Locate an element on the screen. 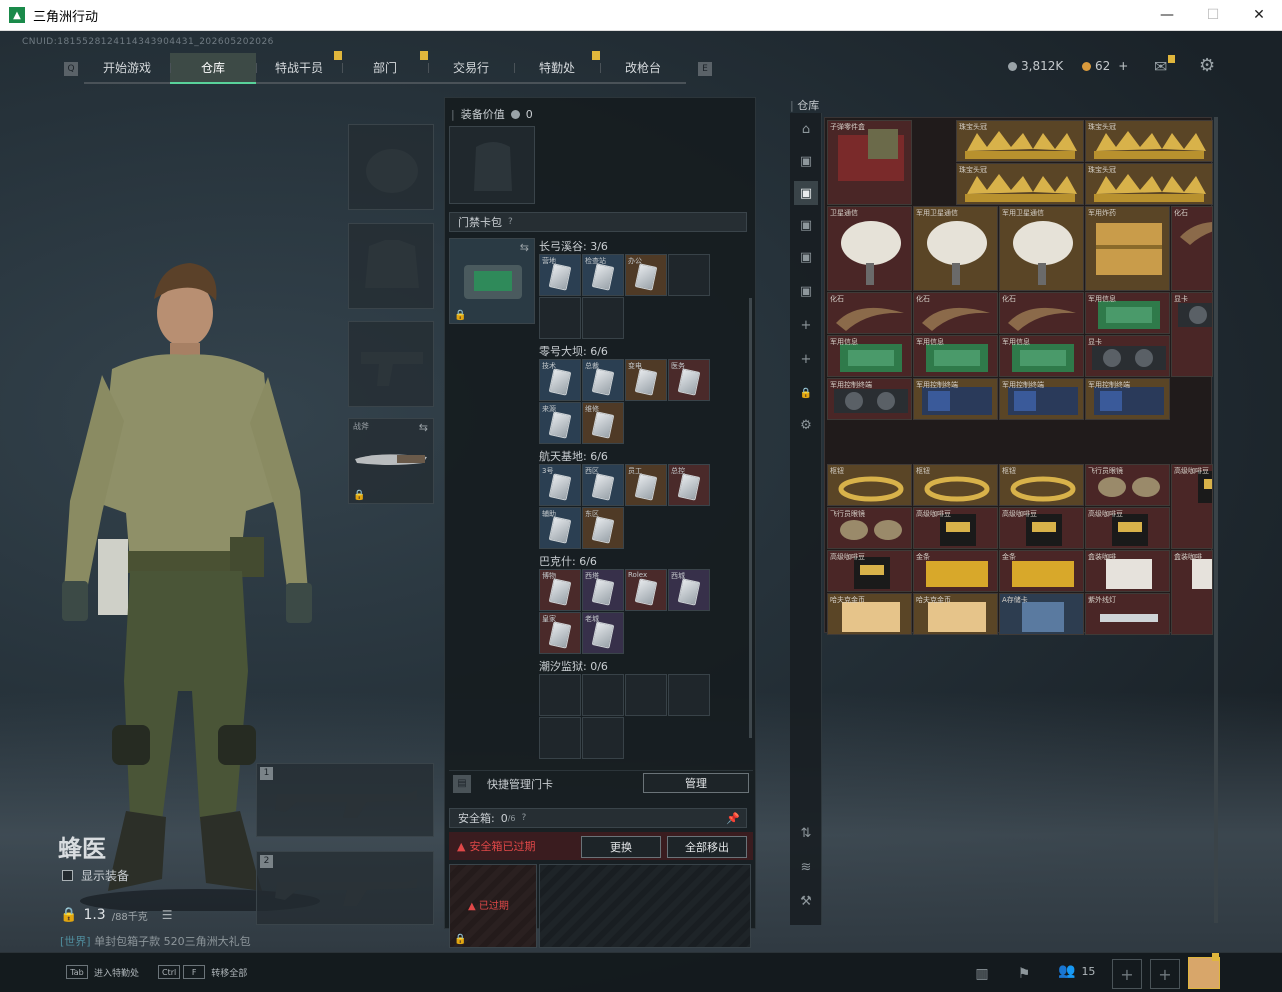 The width and height of the screenshot is (1282, 992). keycard-item: 技术 is located at coordinates (560, 380).